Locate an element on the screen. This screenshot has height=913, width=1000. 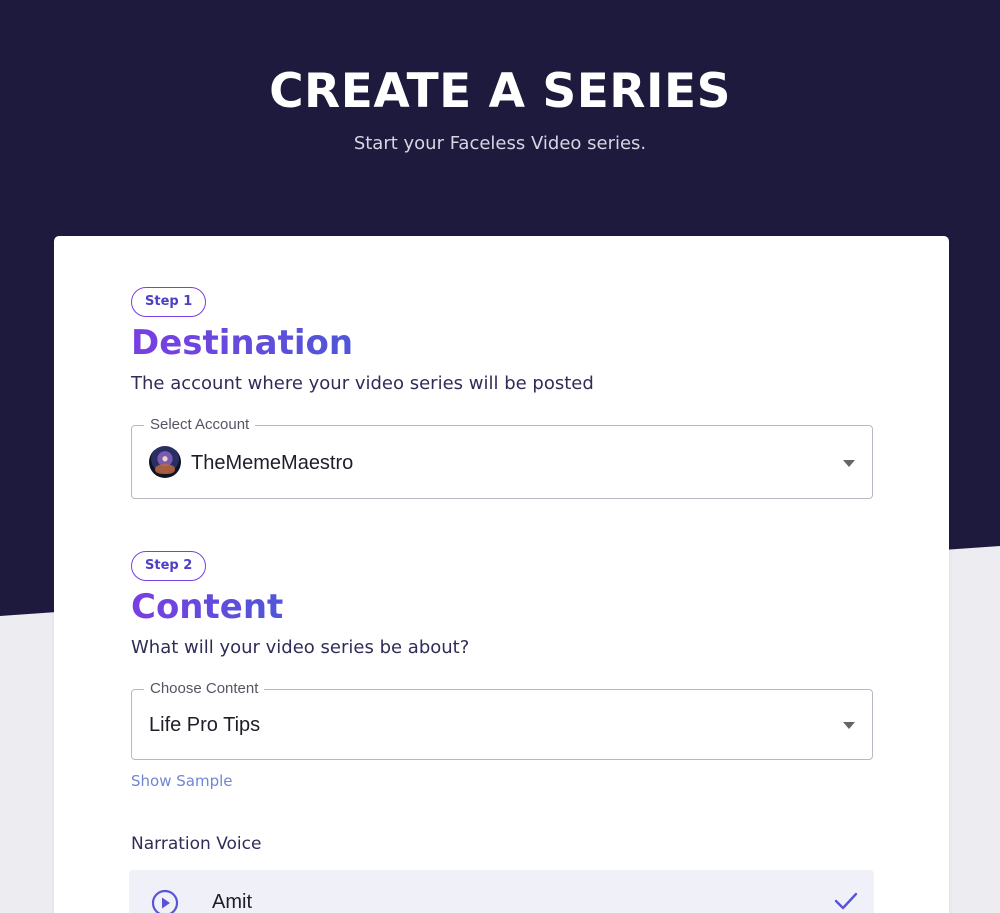
content-select-label: Choose Content is located at coordinates (204, 689).